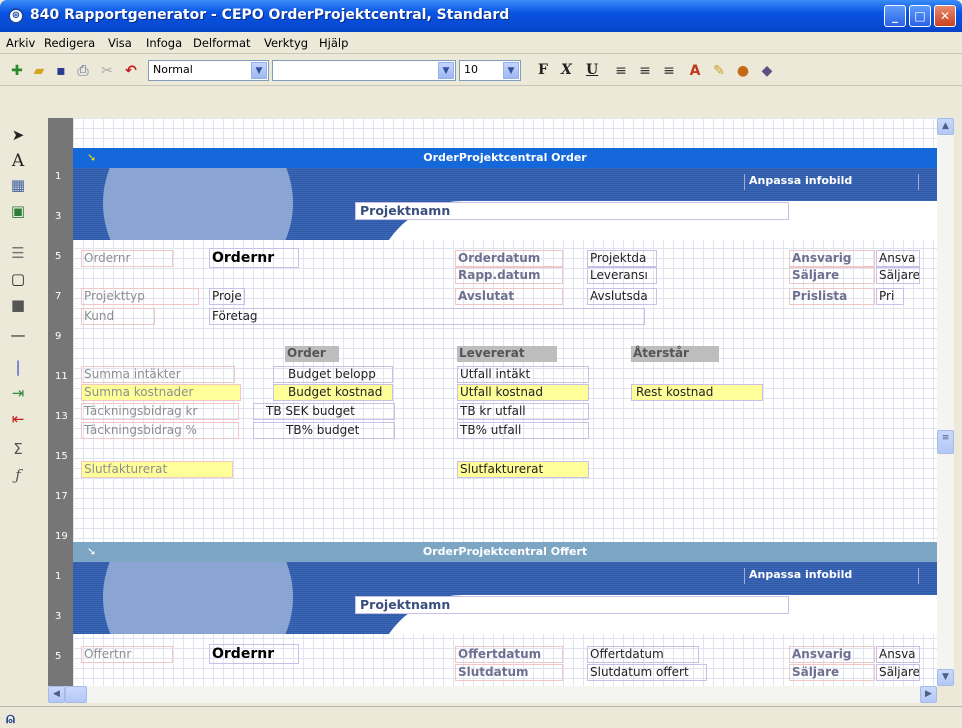  What do you see at coordinates (945, 402) in the screenshot?
I see `vertical-scrollbar: ▲ ≡ ▼` at bounding box center [945, 402].